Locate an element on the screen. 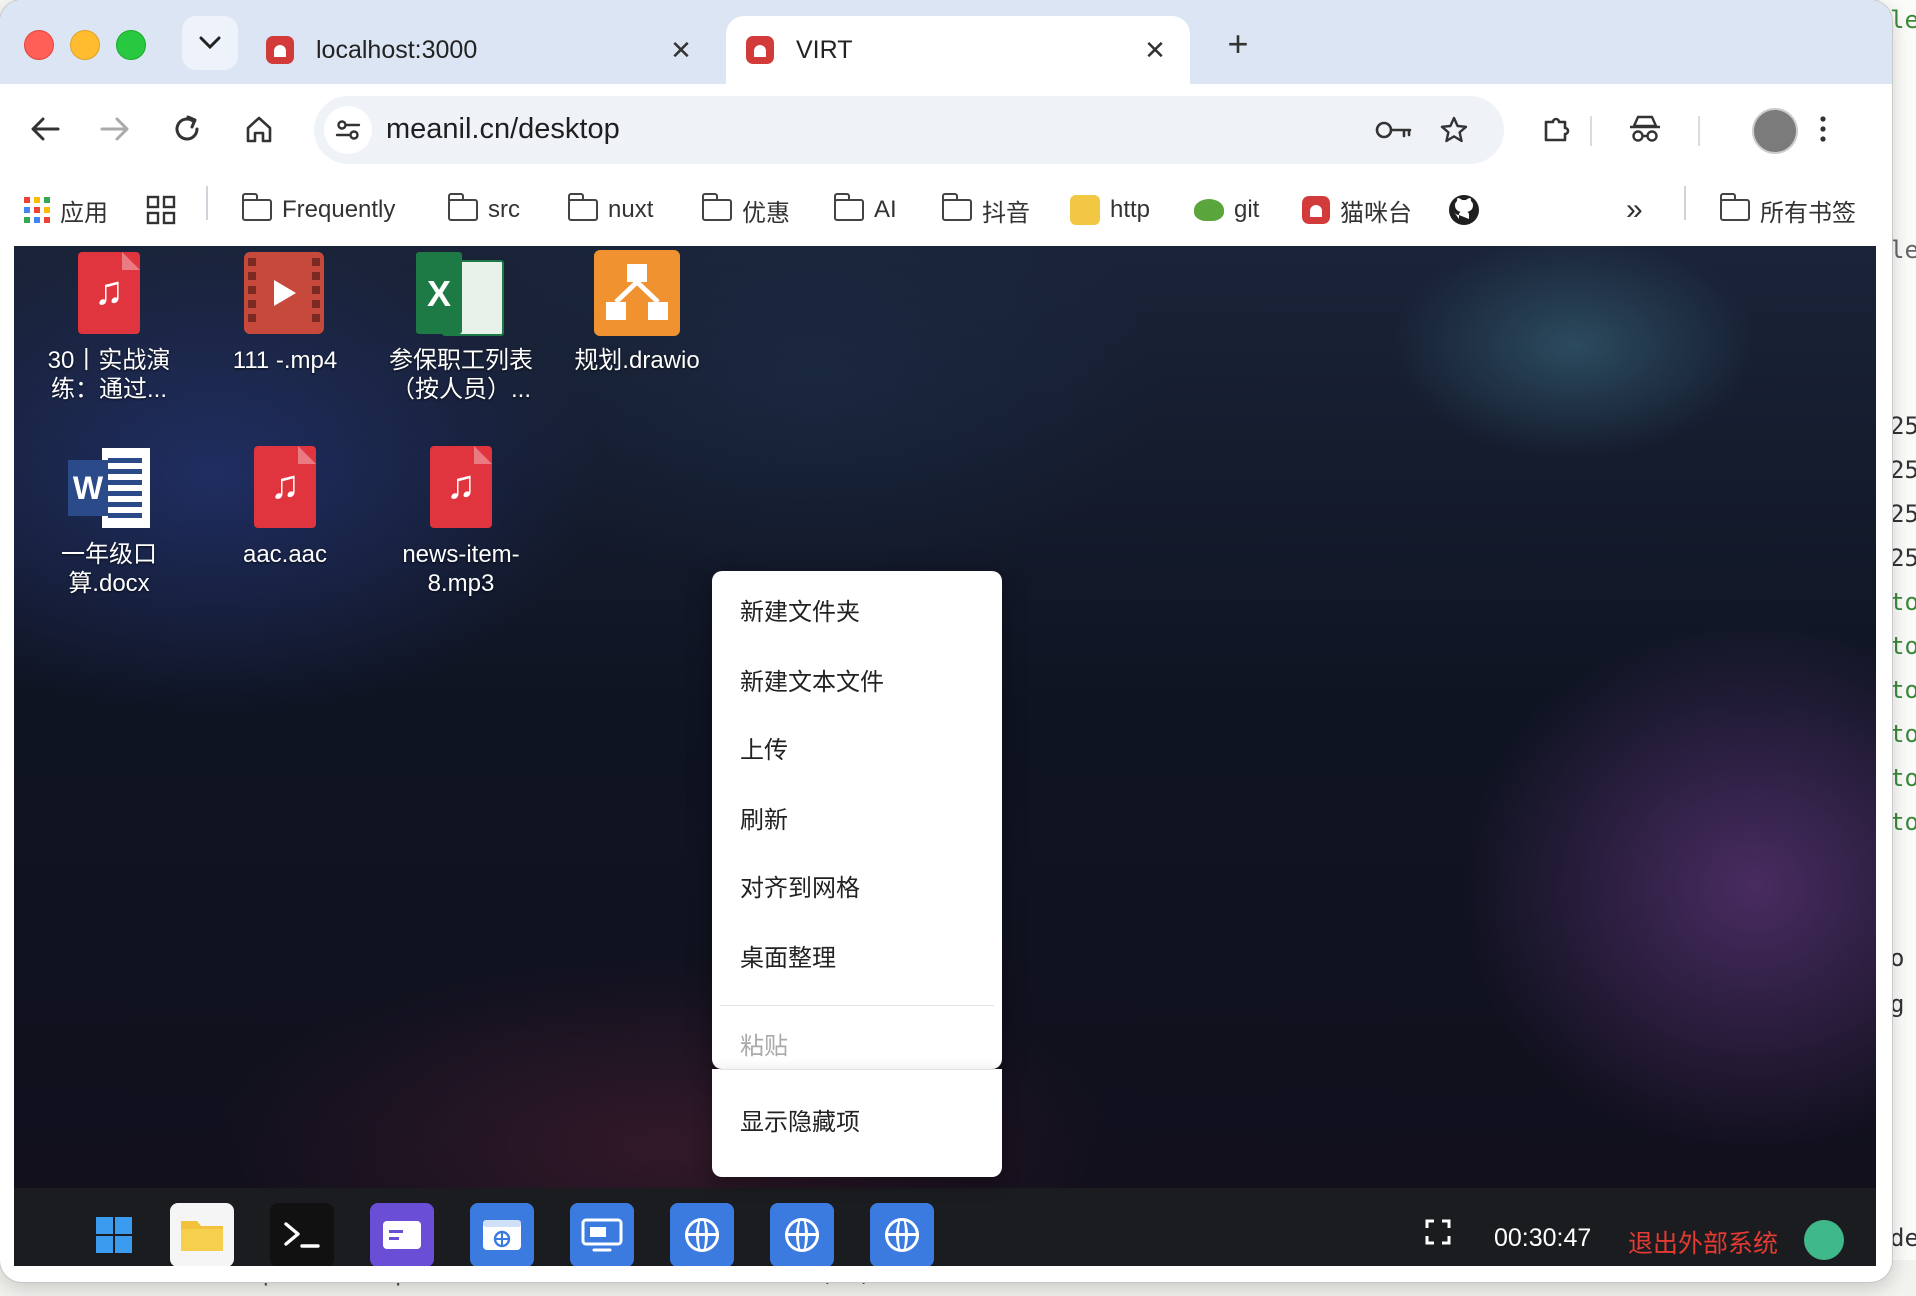 This screenshot has width=1916, height=1296. toolbar-divider is located at coordinates (1591, 131).